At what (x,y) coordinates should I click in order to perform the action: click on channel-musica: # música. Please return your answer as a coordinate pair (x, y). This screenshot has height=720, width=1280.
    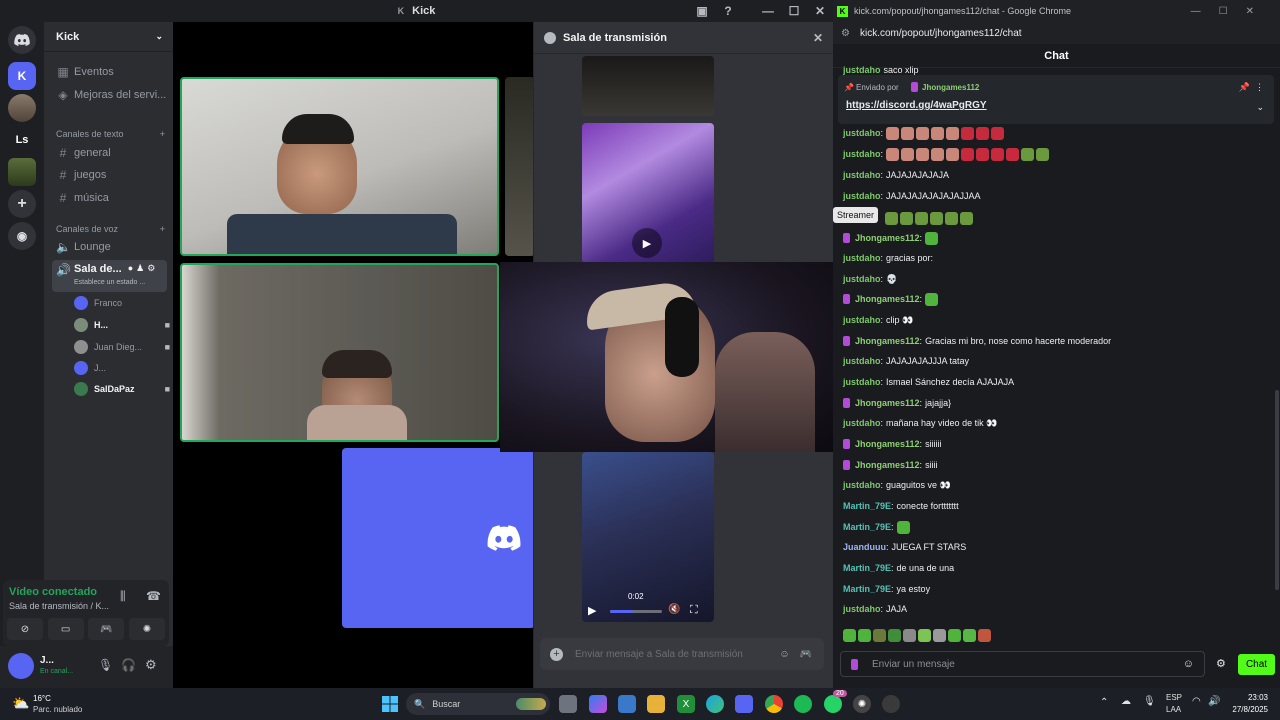
    Looking at the image, I should click on (109, 198).